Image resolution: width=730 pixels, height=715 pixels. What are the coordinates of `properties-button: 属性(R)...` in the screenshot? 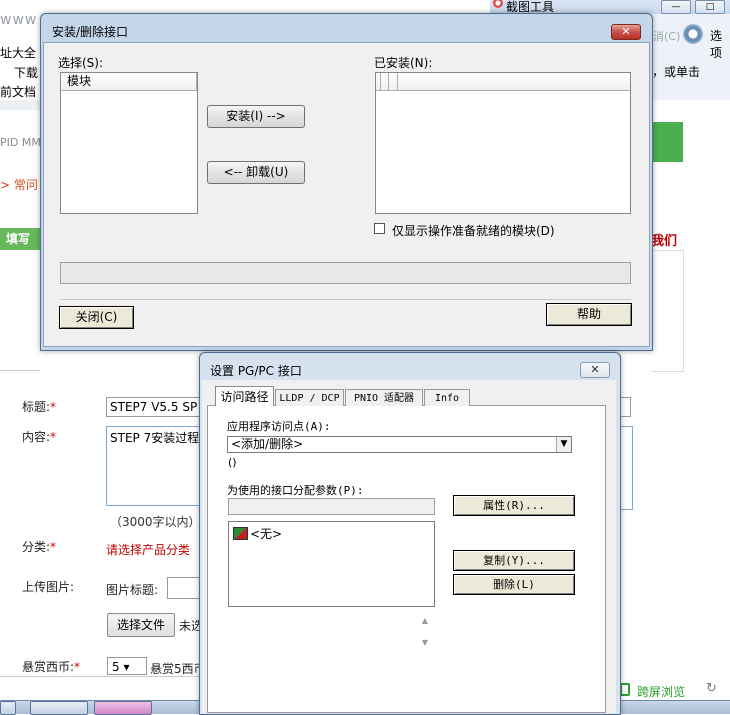 It's located at (514, 505).